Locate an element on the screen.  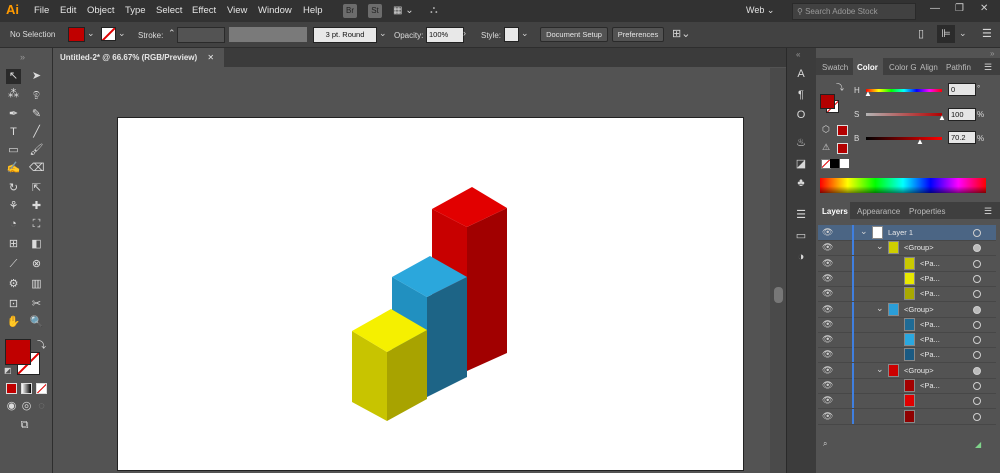
stroke-swatch is located at coordinates (108, 34).